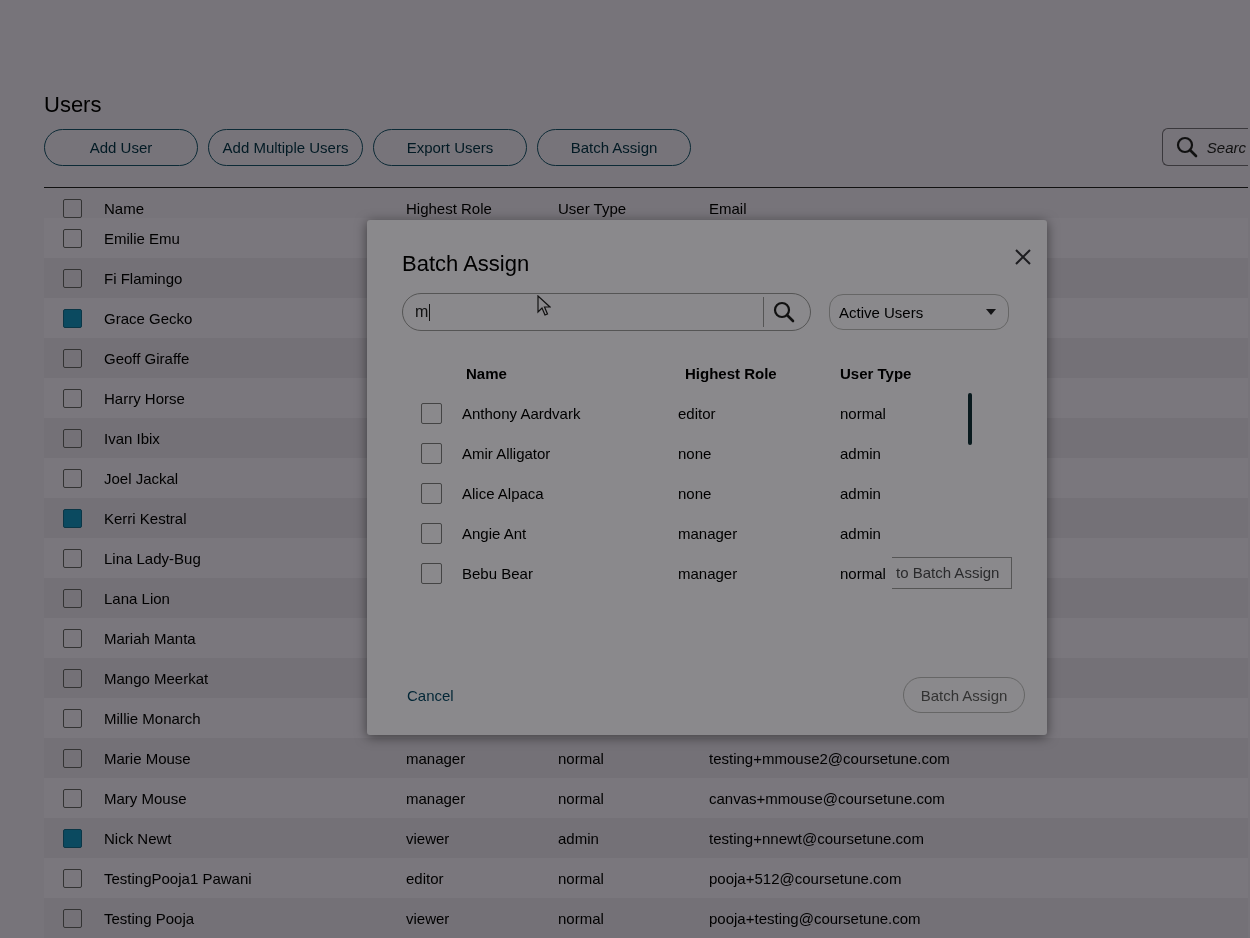 The image size is (1250, 938). What do you see at coordinates (147, 758) in the screenshot?
I see `user-name: Marie Mouse` at bounding box center [147, 758].